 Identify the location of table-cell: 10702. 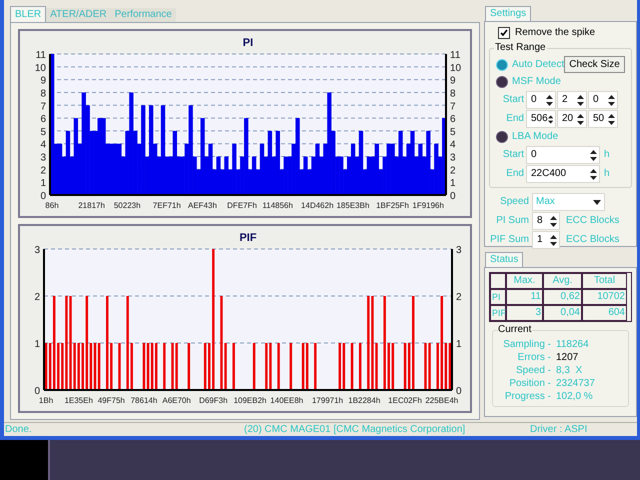
(604, 297).